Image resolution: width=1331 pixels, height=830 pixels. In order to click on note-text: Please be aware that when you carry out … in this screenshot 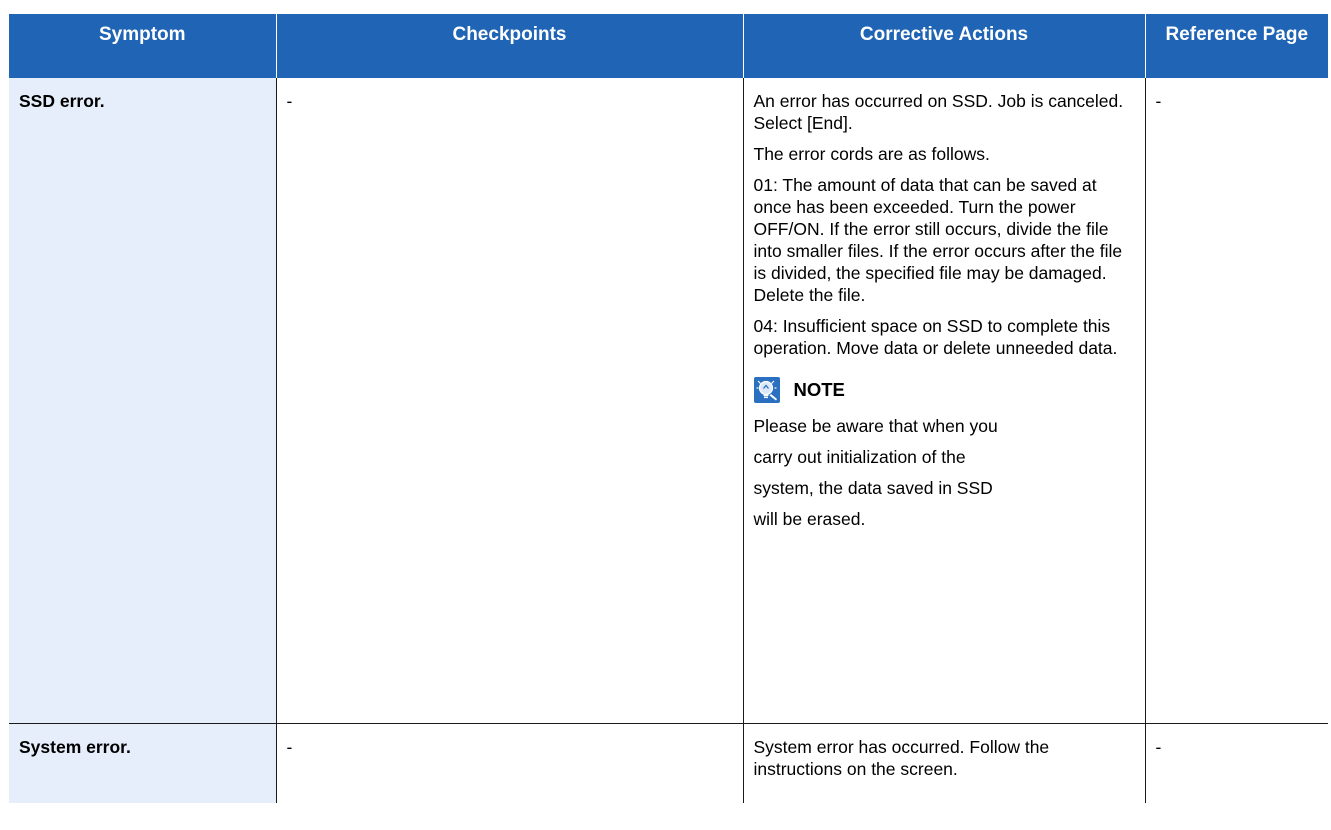, I will do `click(944, 472)`.